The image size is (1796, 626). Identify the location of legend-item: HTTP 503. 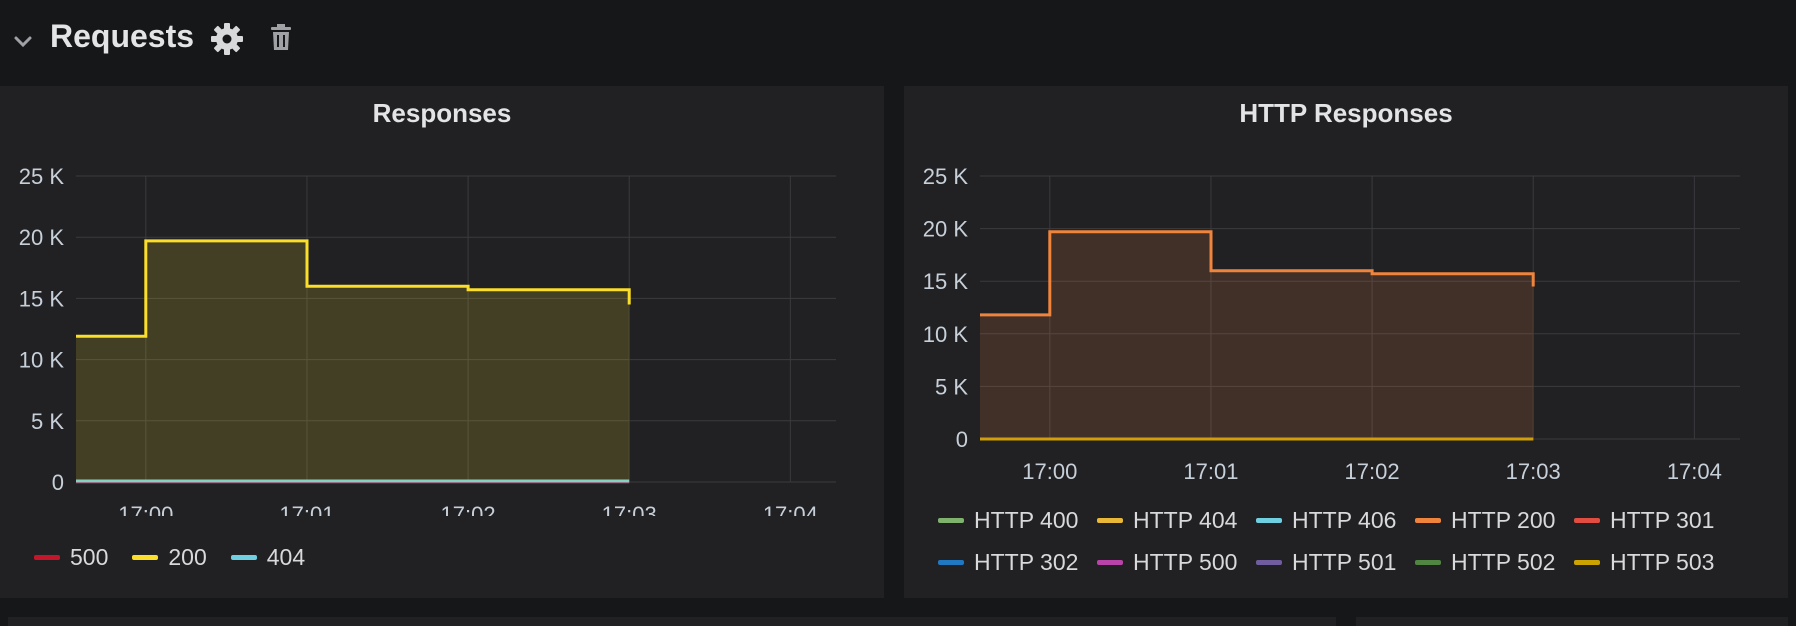
(1653, 562).